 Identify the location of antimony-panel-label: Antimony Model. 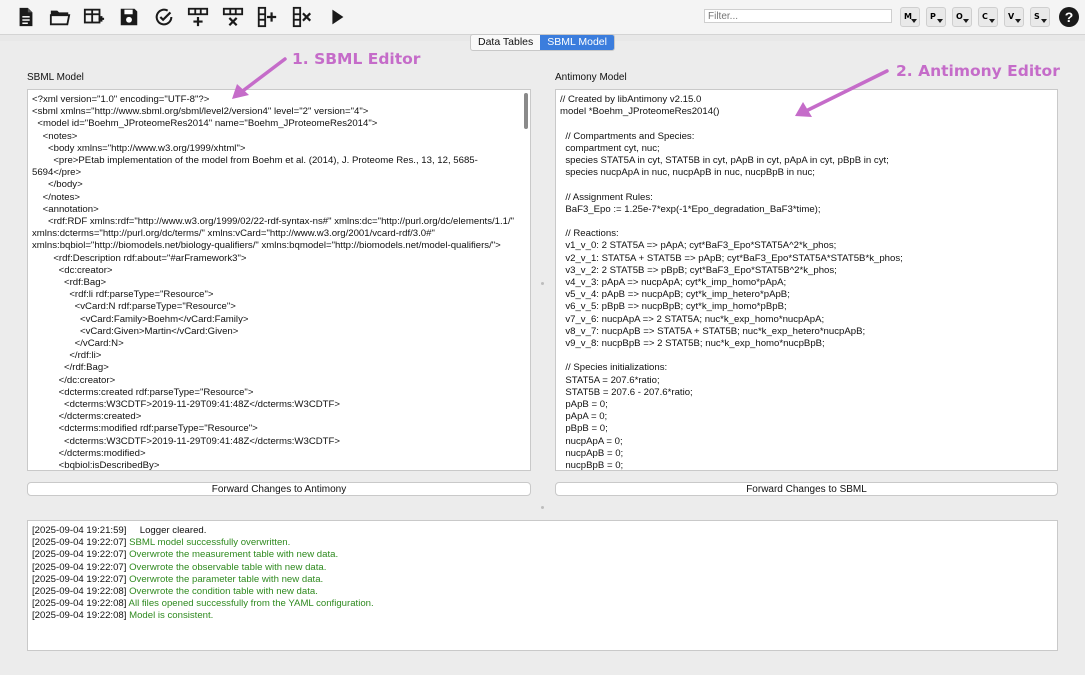
(591, 77).